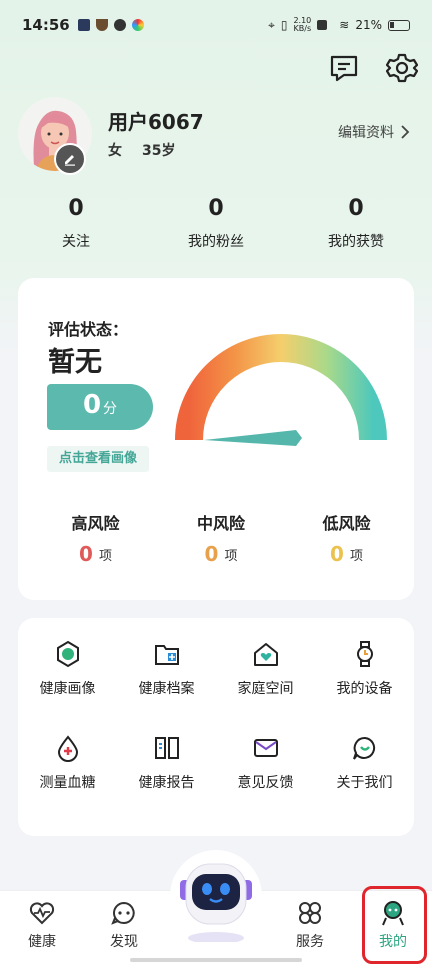  Describe the element at coordinates (281, 390) in the screenshot. I see `risk-gauge` at that location.